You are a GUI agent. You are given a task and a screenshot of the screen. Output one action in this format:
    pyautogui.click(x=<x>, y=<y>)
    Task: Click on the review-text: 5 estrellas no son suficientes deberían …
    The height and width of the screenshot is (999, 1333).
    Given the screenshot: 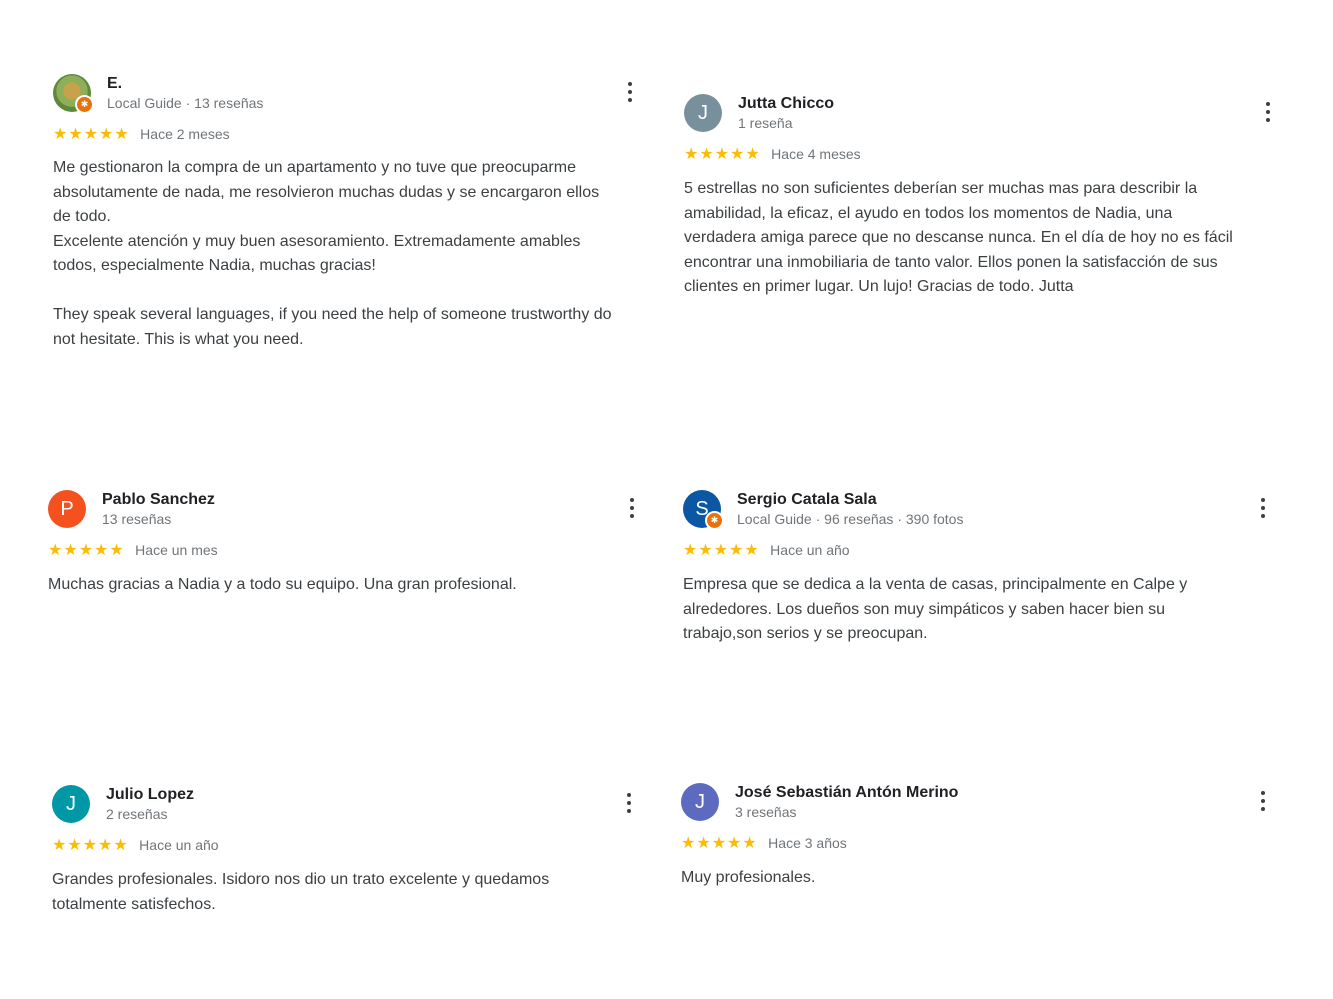 What is the action you would take?
    pyautogui.click(x=958, y=237)
    